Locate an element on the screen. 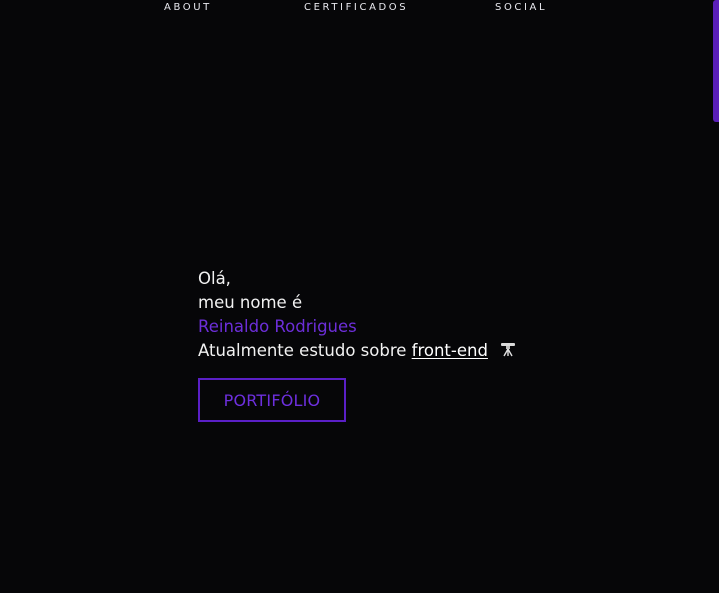 Image resolution: width=719 pixels, height=593 pixels. hero-study-line: Atualmente estudo sobre front-end is located at coordinates (357, 351).